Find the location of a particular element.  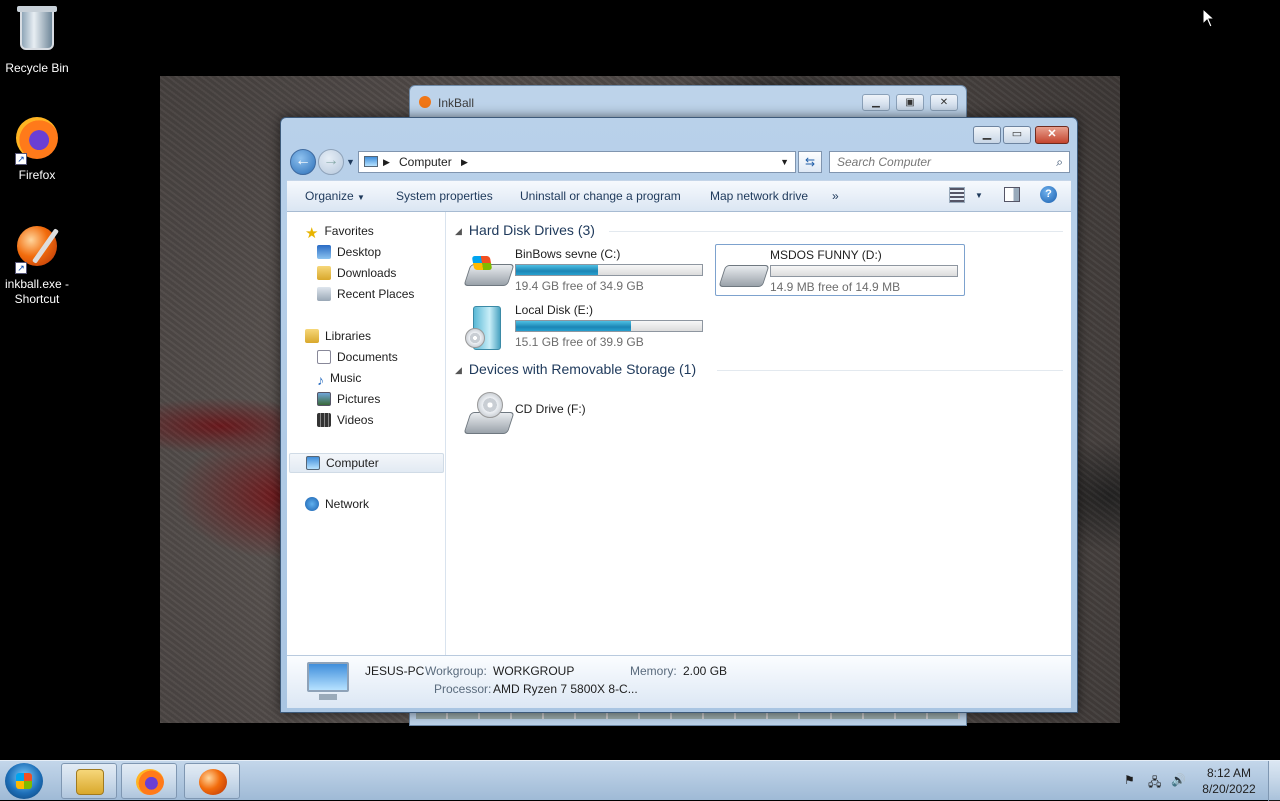

address-bar: ▶ Computer ▶ ▼ is located at coordinates (577, 162).